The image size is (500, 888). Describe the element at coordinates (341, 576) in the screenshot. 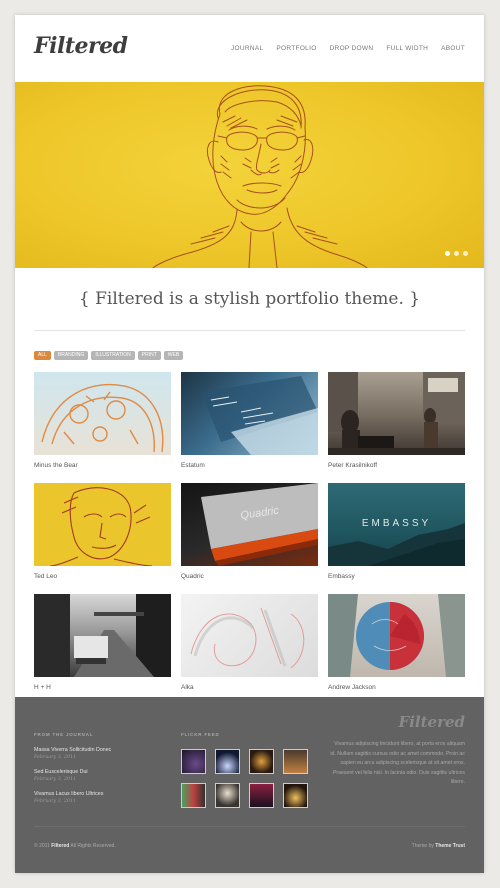

I see `portfolio-title: Embassy` at that location.